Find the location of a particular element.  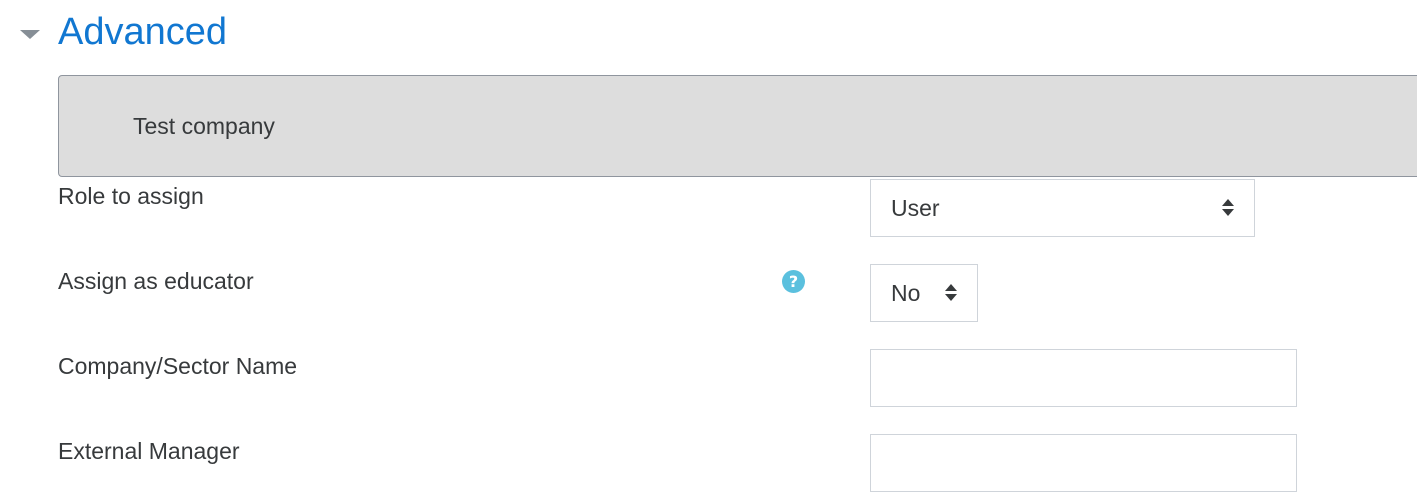

role-to-assign-select: User is located at coordinates (1062, 208).